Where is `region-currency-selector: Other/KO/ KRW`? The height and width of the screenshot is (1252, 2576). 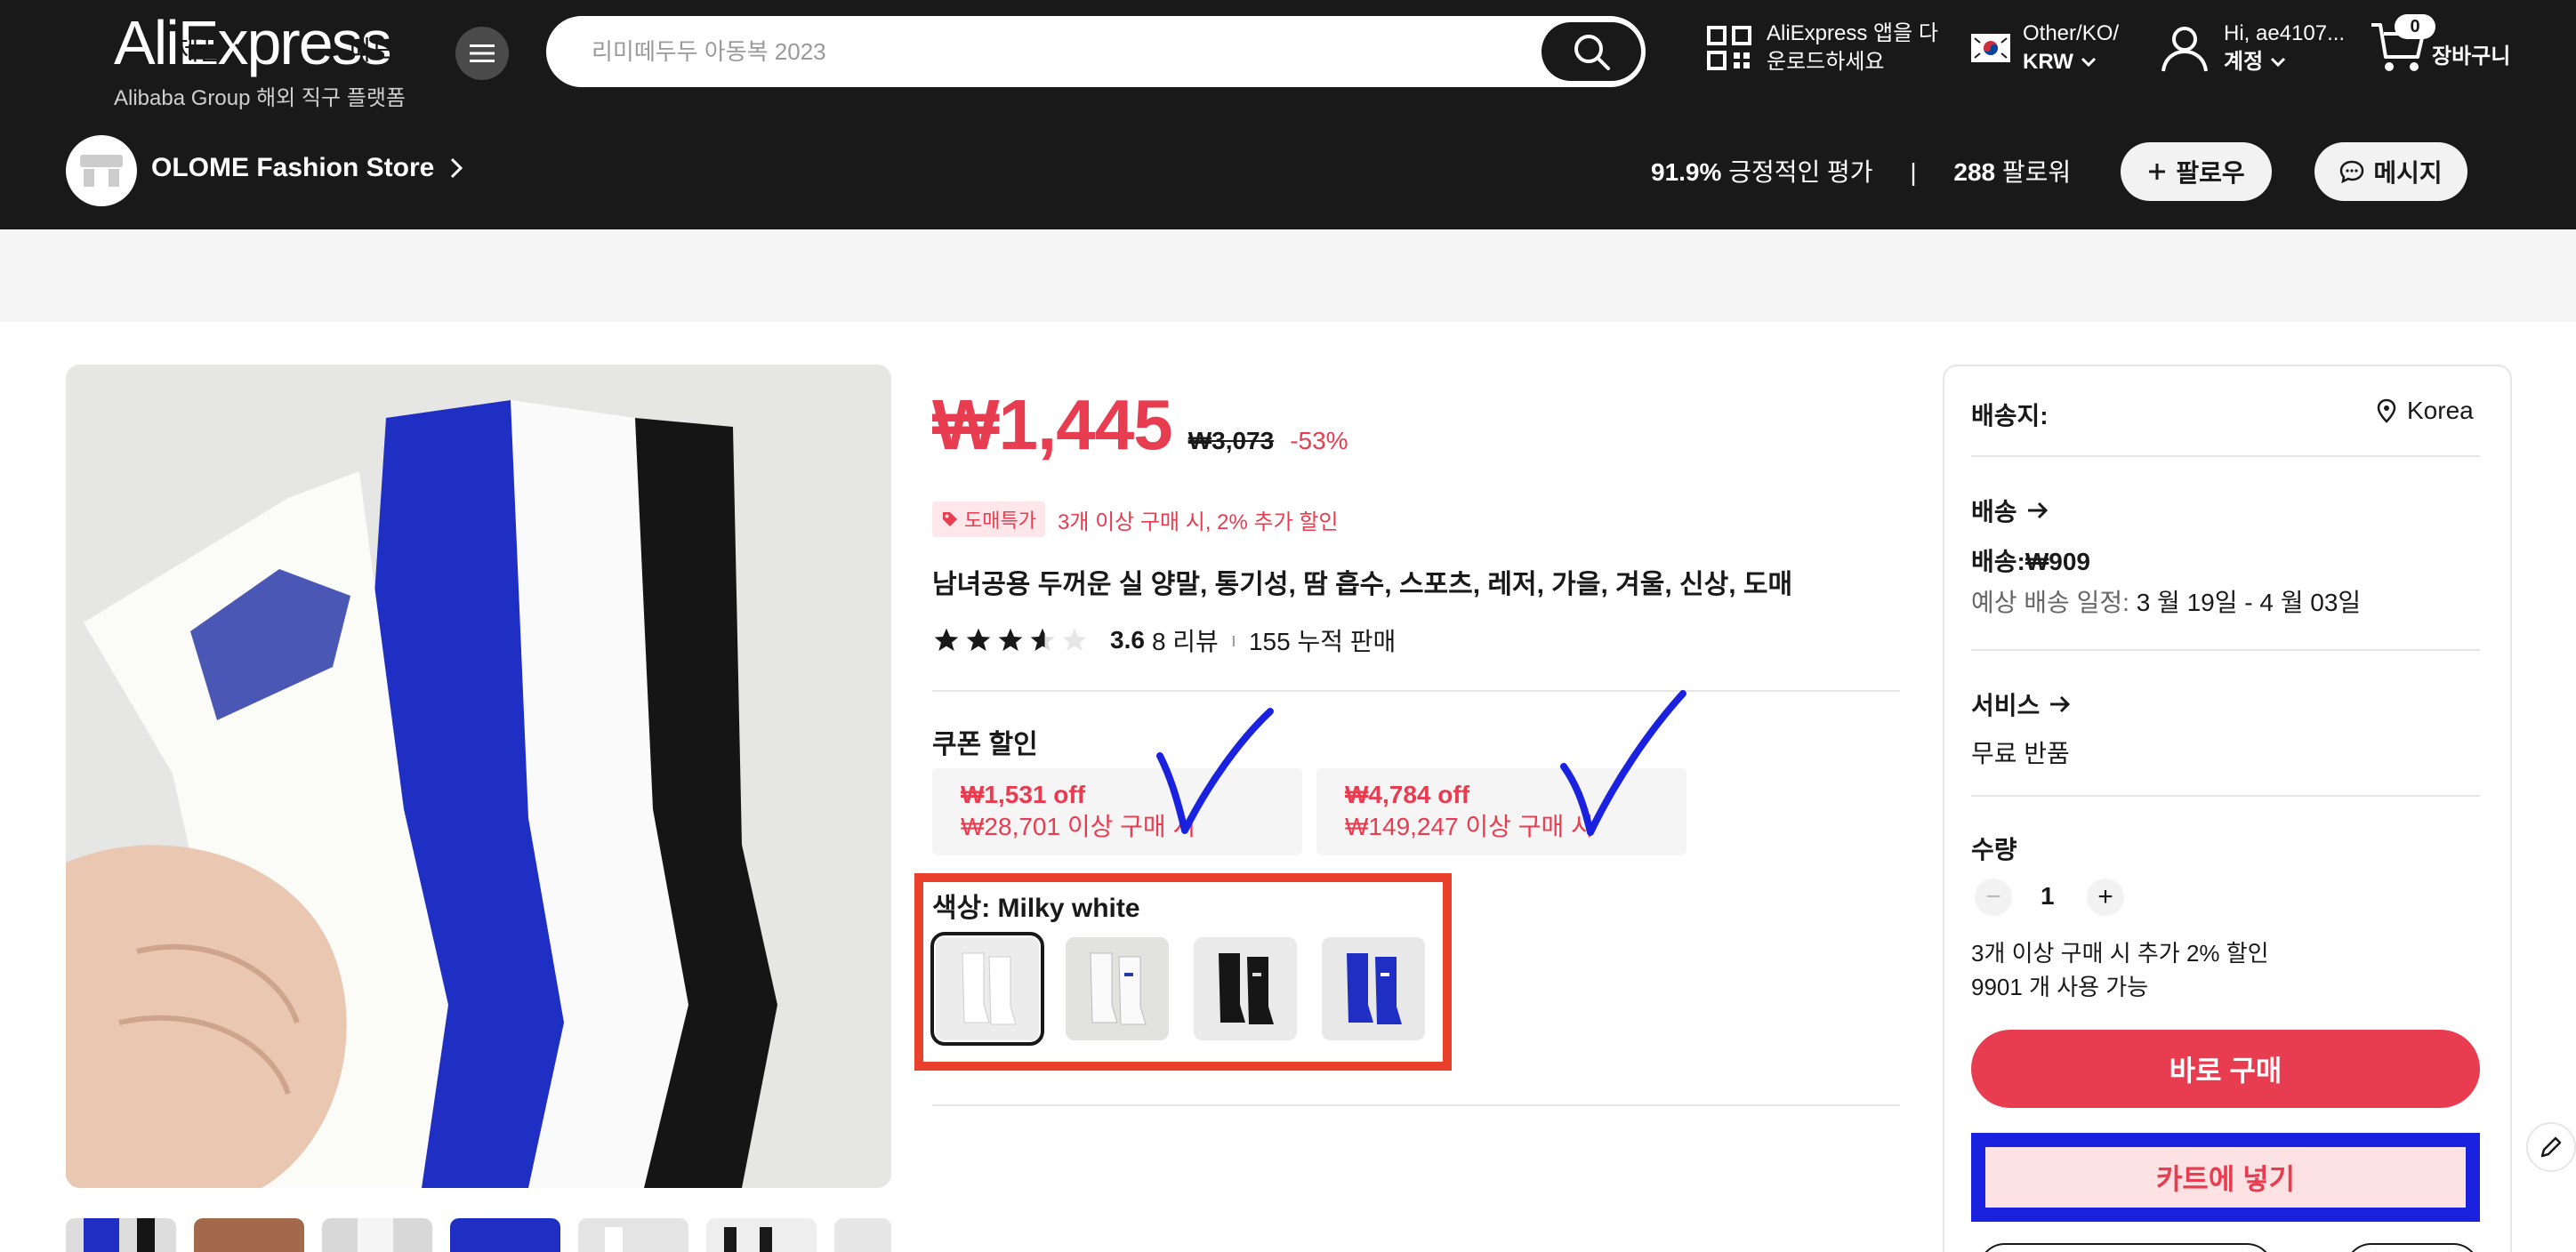
region-currency-selector: Other/KO/ KRW is located at coordinates (2045, 48).